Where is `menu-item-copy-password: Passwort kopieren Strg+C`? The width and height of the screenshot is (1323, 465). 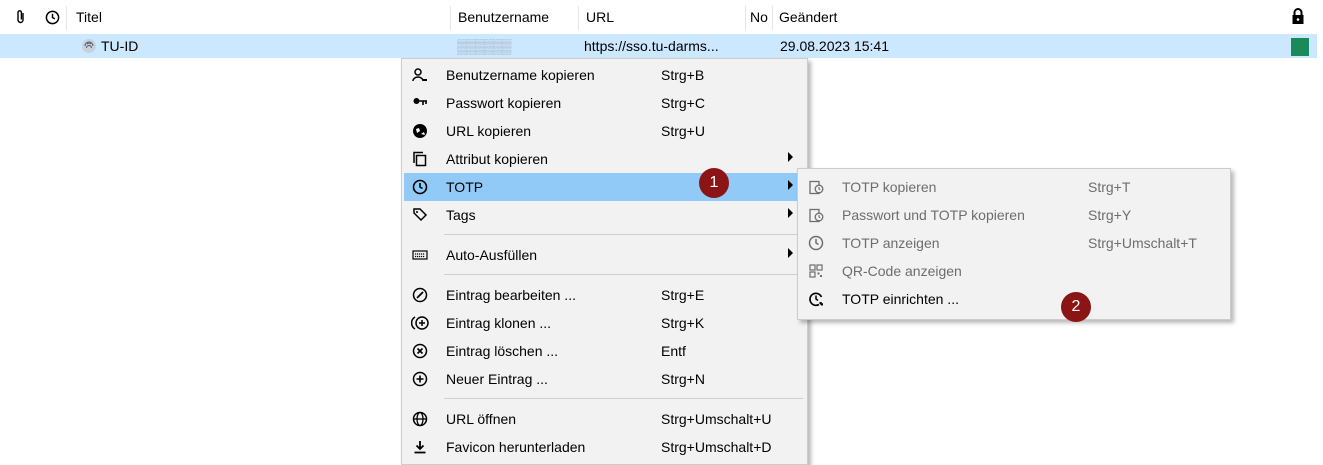
menu-item-copy-password: Passwort kopieren Strg+C is located at coordinates (604, 103).